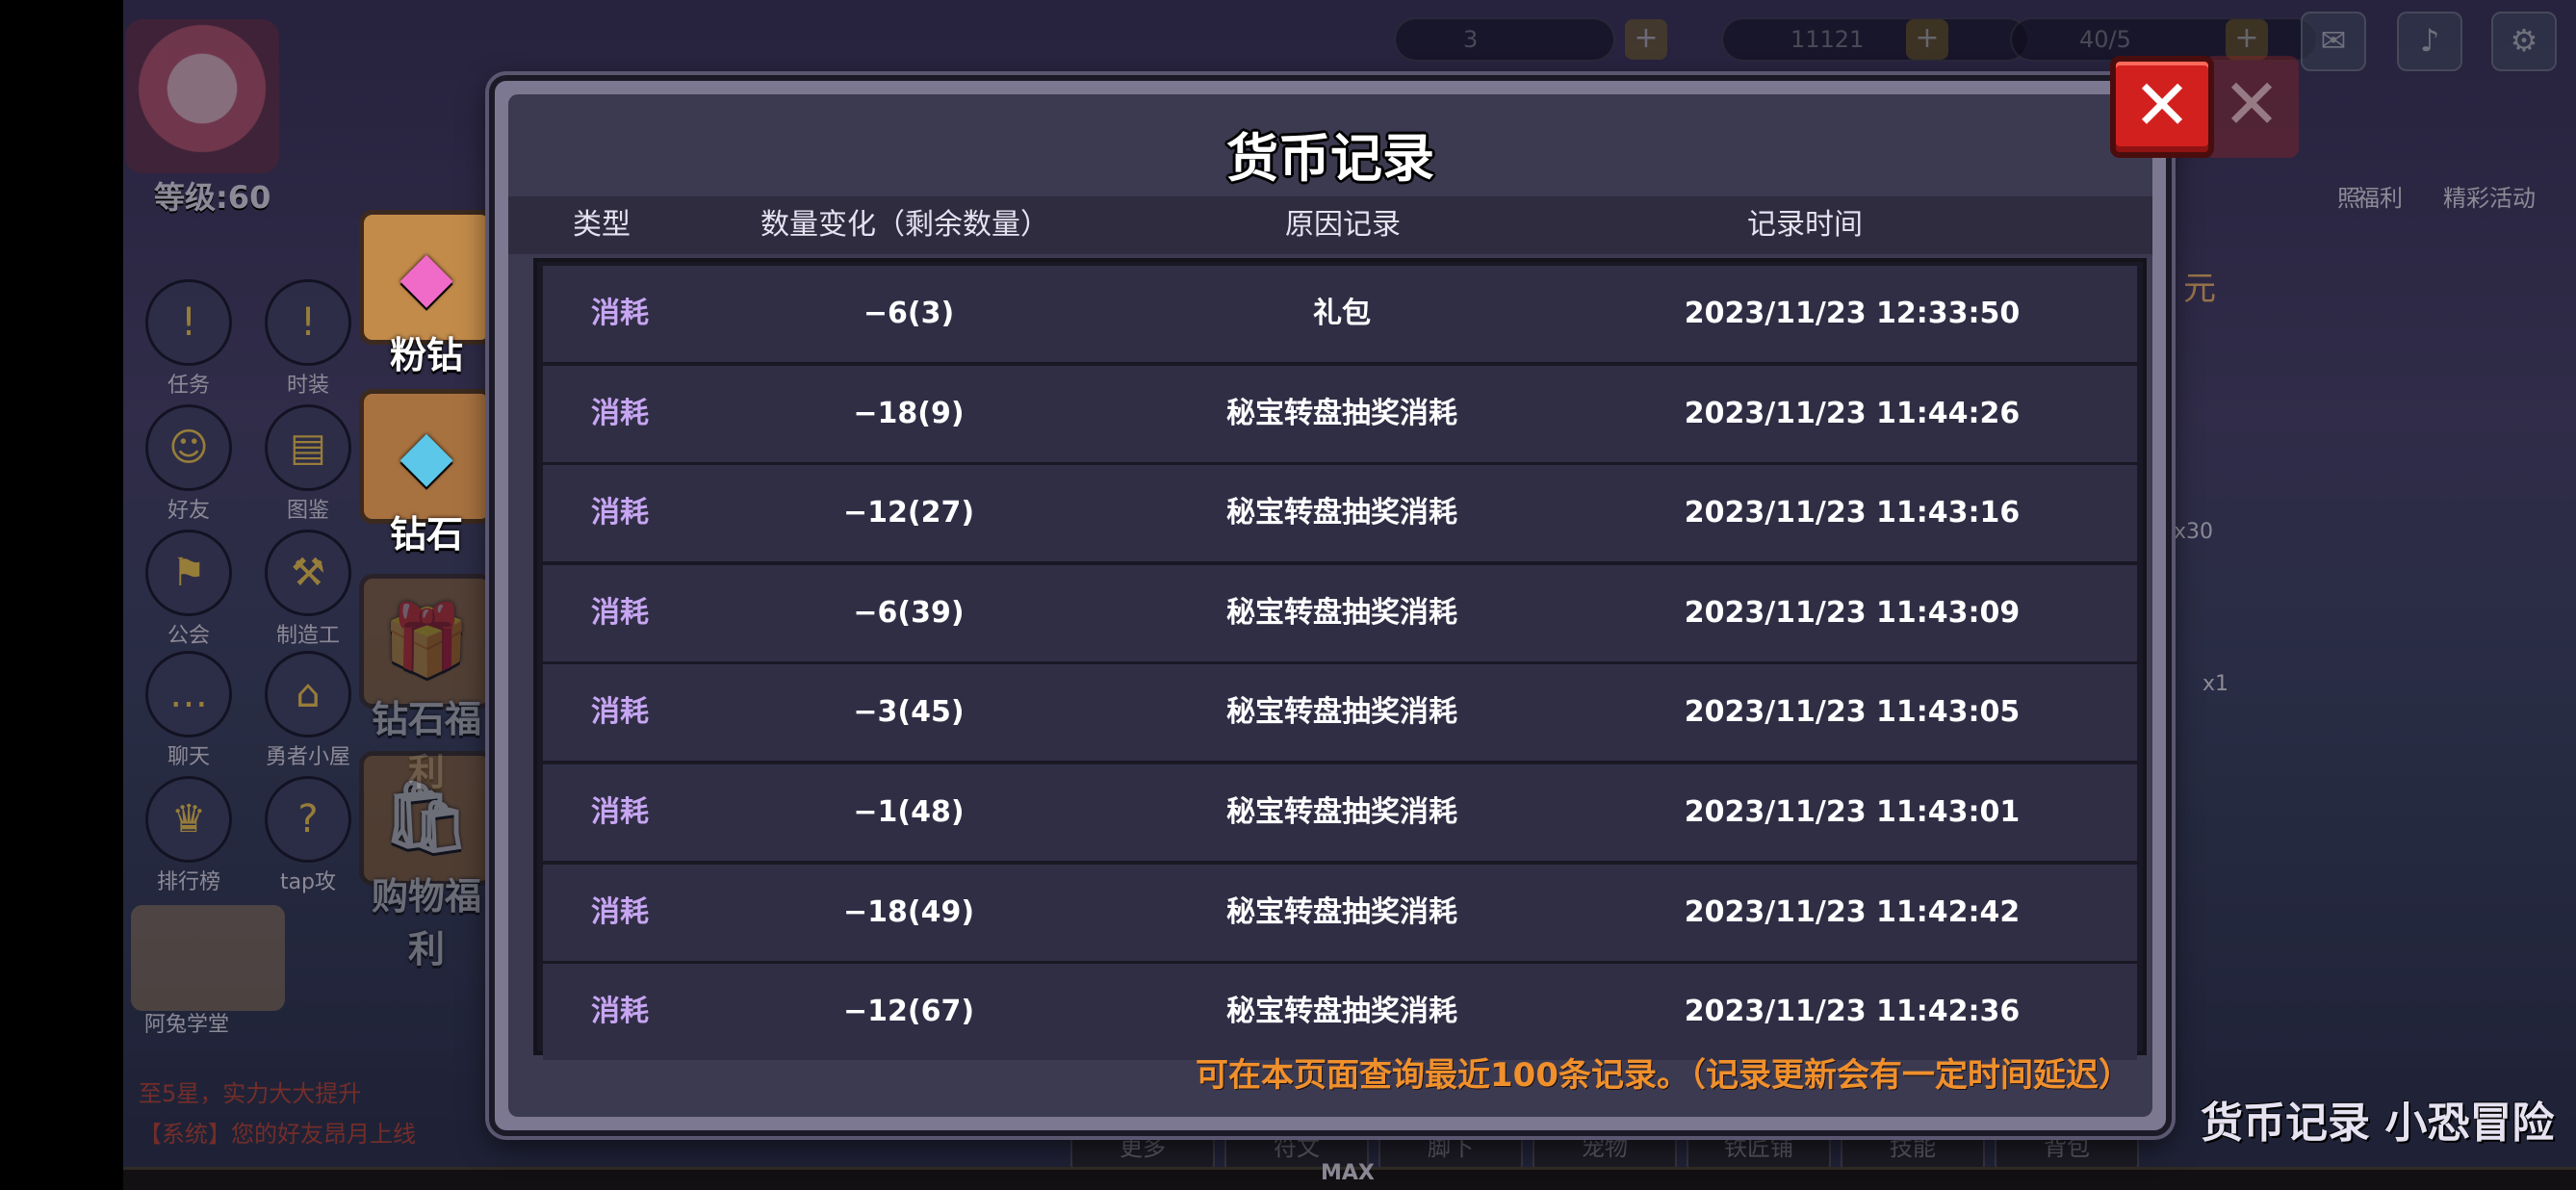  What do you see at coordinates (1852, 513) in the screenshot?
I see `record-time: 2023/11/23 11:43:16` at bounding box center [1852, 513].